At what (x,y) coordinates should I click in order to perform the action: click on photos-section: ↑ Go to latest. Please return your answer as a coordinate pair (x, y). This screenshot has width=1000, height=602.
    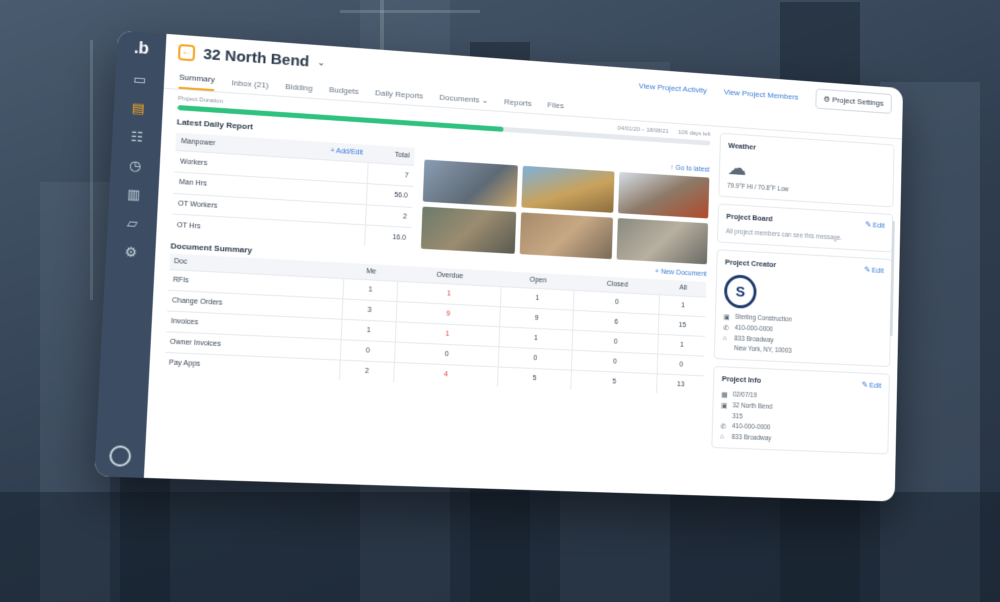
    Looking at the image, I should click on (565, 207).